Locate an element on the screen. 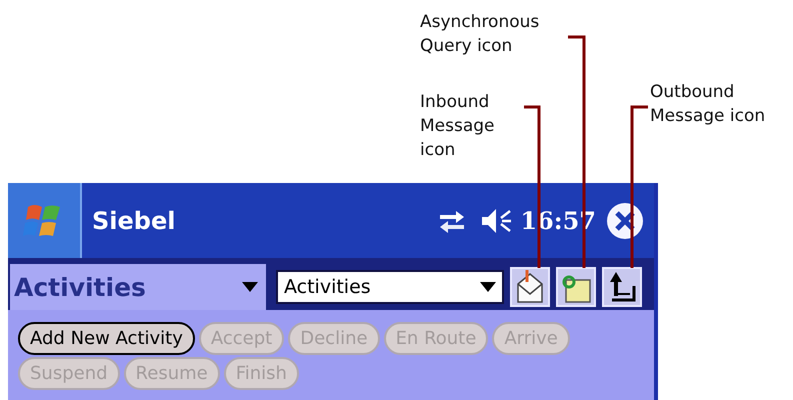 The height and width of the screenshot is (400, 793). sync-arrows-icon is located at coordinates (452, 220).